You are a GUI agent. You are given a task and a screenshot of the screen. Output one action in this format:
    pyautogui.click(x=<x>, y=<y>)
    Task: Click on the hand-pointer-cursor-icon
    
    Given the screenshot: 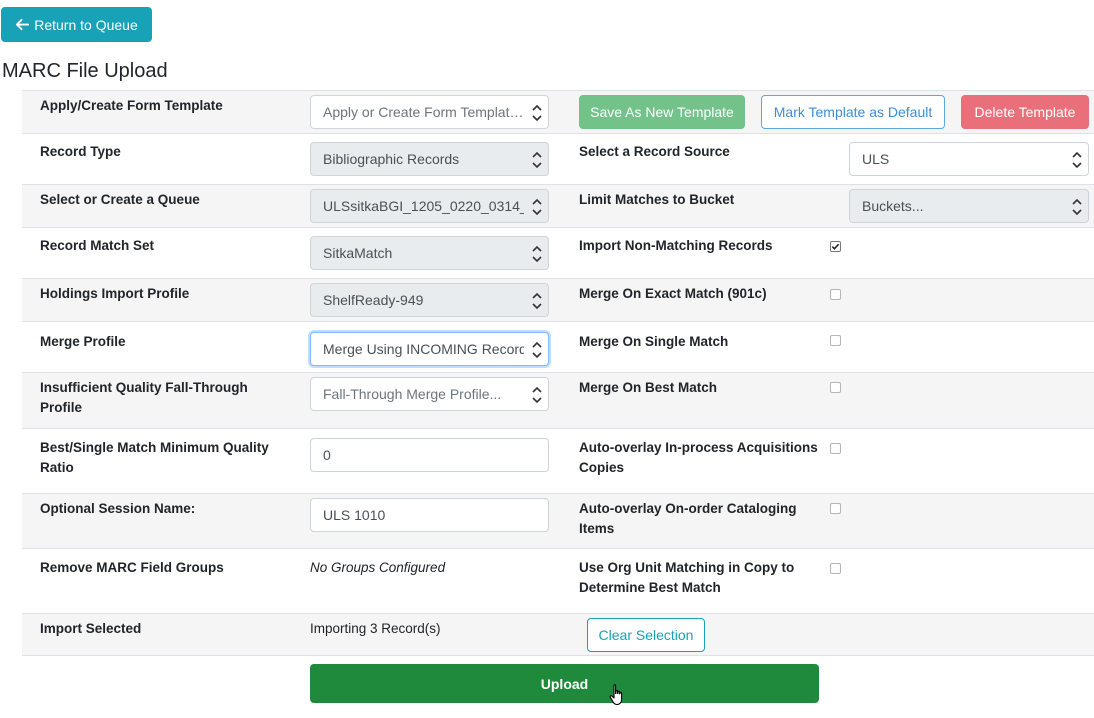 What is the action you would take?
    pyautogui.click(x=616, y=695)
    